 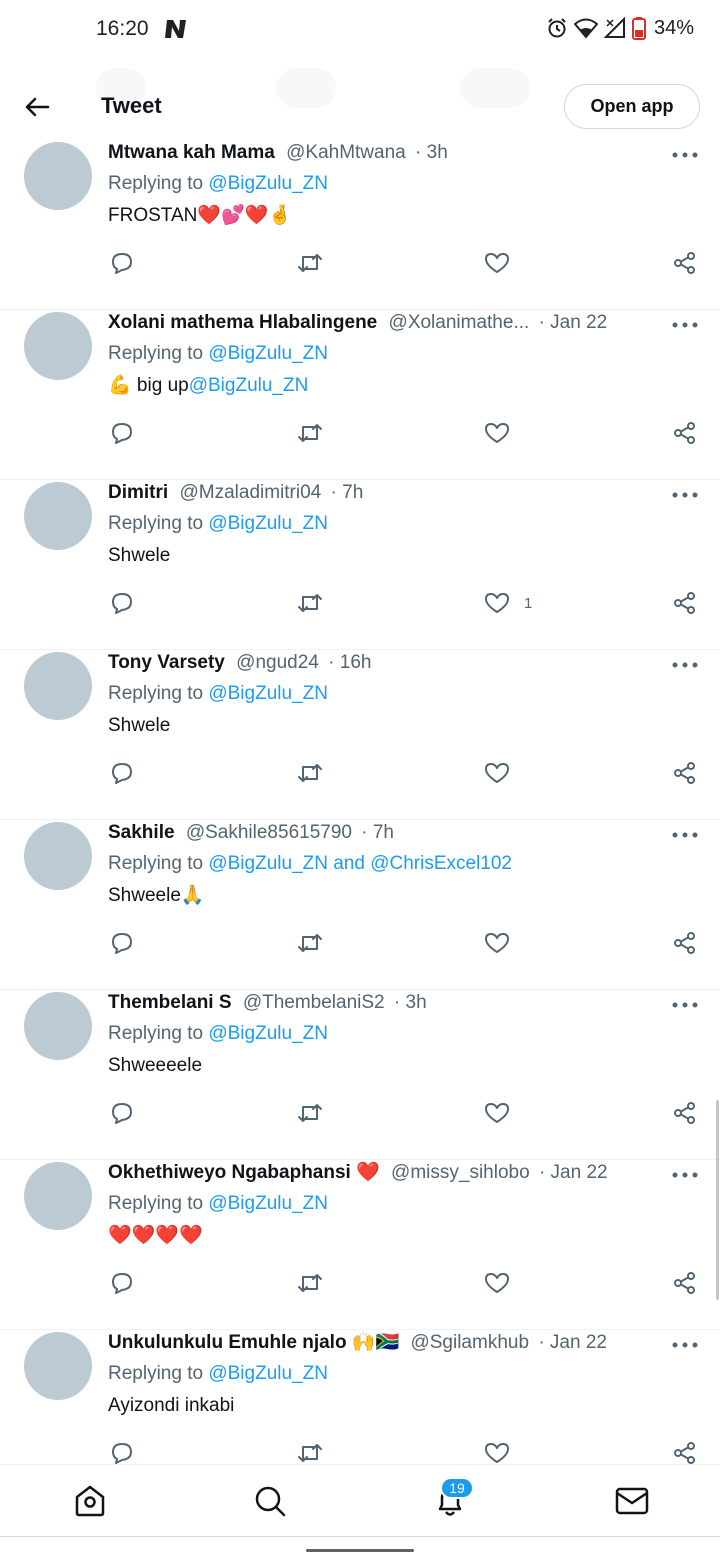 What do you see at coordinates (469, 1342) in the screenshot?
I see `author-handle: @Sgilamkhub` at bounding box center [469, 1342].